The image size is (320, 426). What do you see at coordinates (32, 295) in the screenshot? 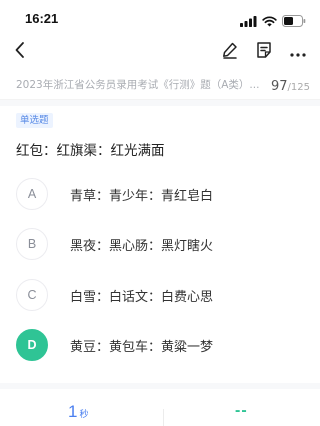
I see `option-letter: C` at bounding box center [32, 295].